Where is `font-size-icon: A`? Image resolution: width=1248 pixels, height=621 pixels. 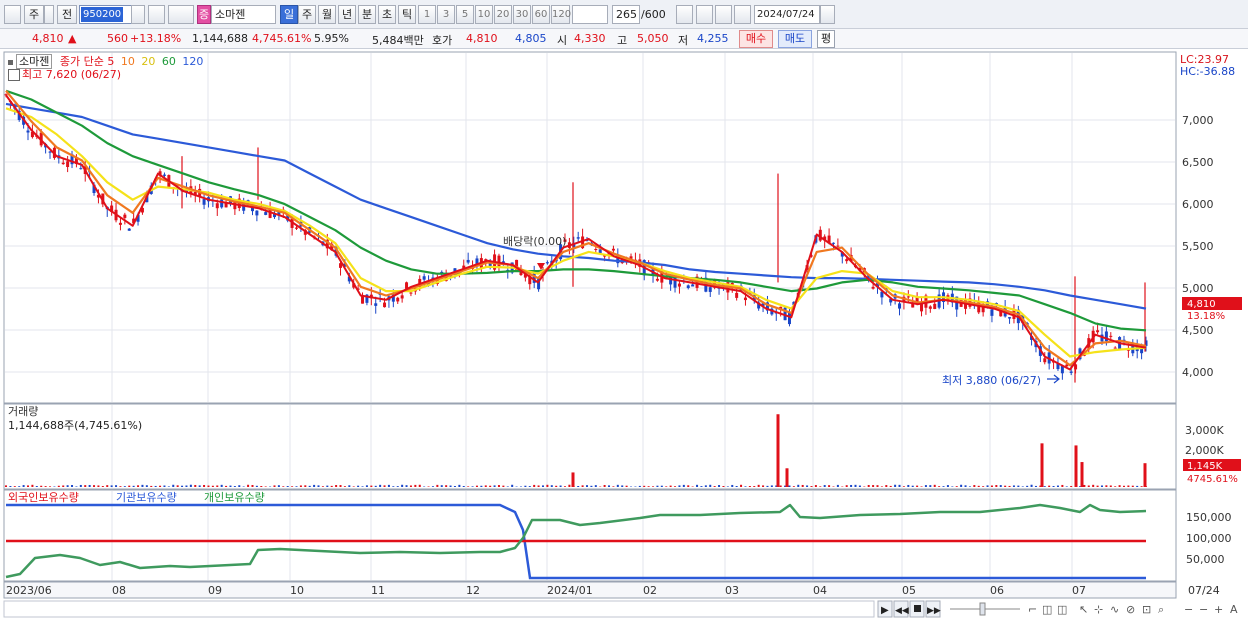 font-size-icon: A is located at coordinates (1234, 609).